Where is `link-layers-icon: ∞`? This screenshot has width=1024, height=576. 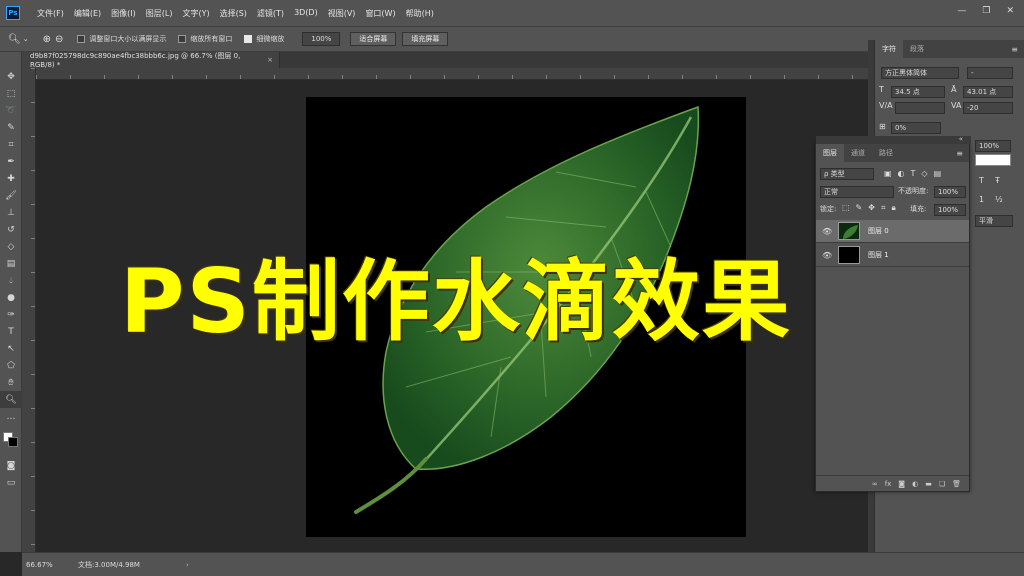 link-layers-icon: ∞ is located at coordinates (875, 484).